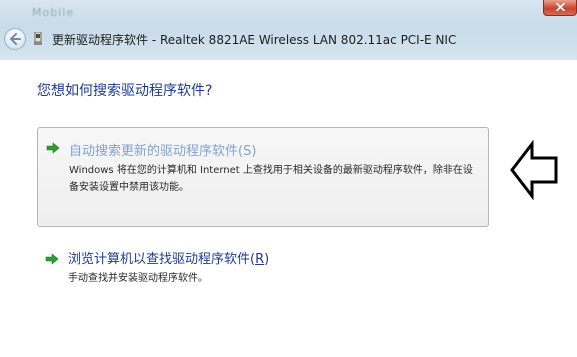 This screenshot has height=357, width=577. I want to click on back-button, so click(15, 39).